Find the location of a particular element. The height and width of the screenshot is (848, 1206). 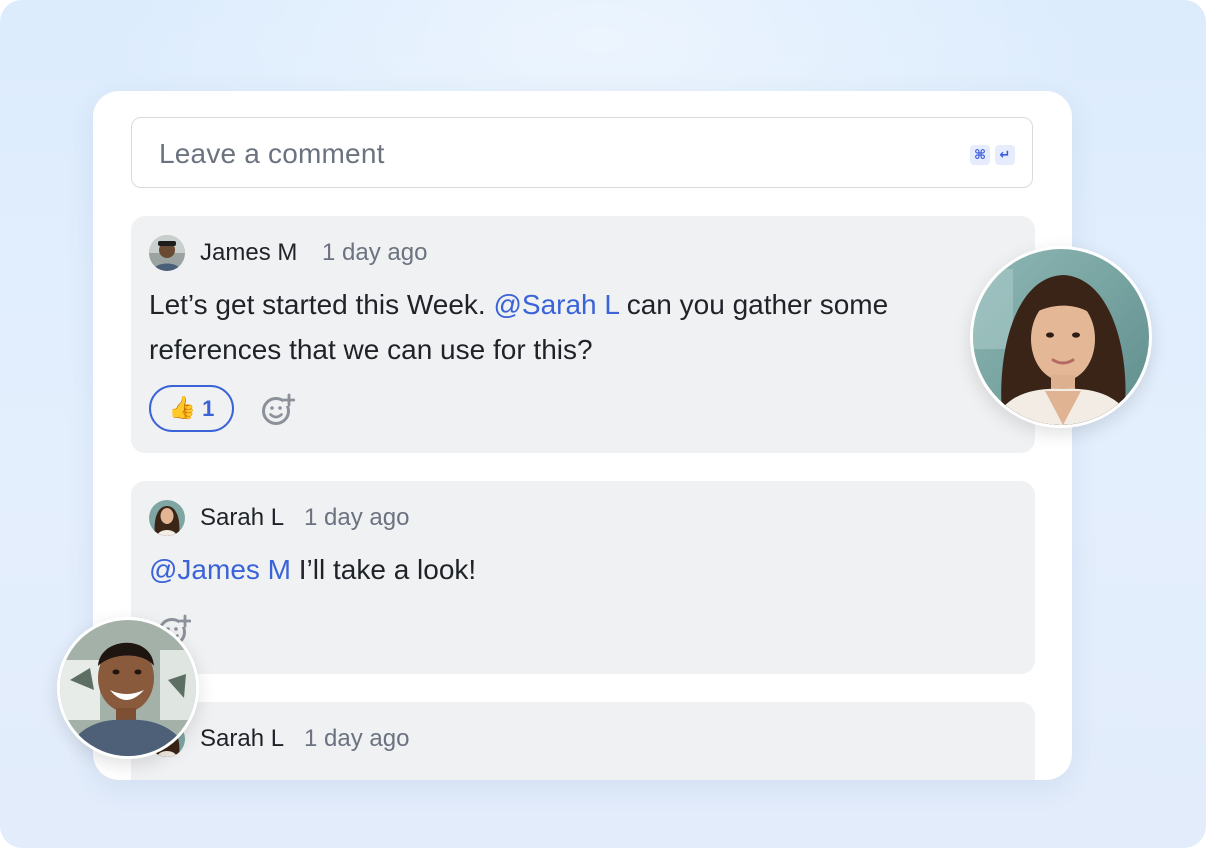

comment-text: @James M I’ll take a look! is located at coordinates (313, 569).